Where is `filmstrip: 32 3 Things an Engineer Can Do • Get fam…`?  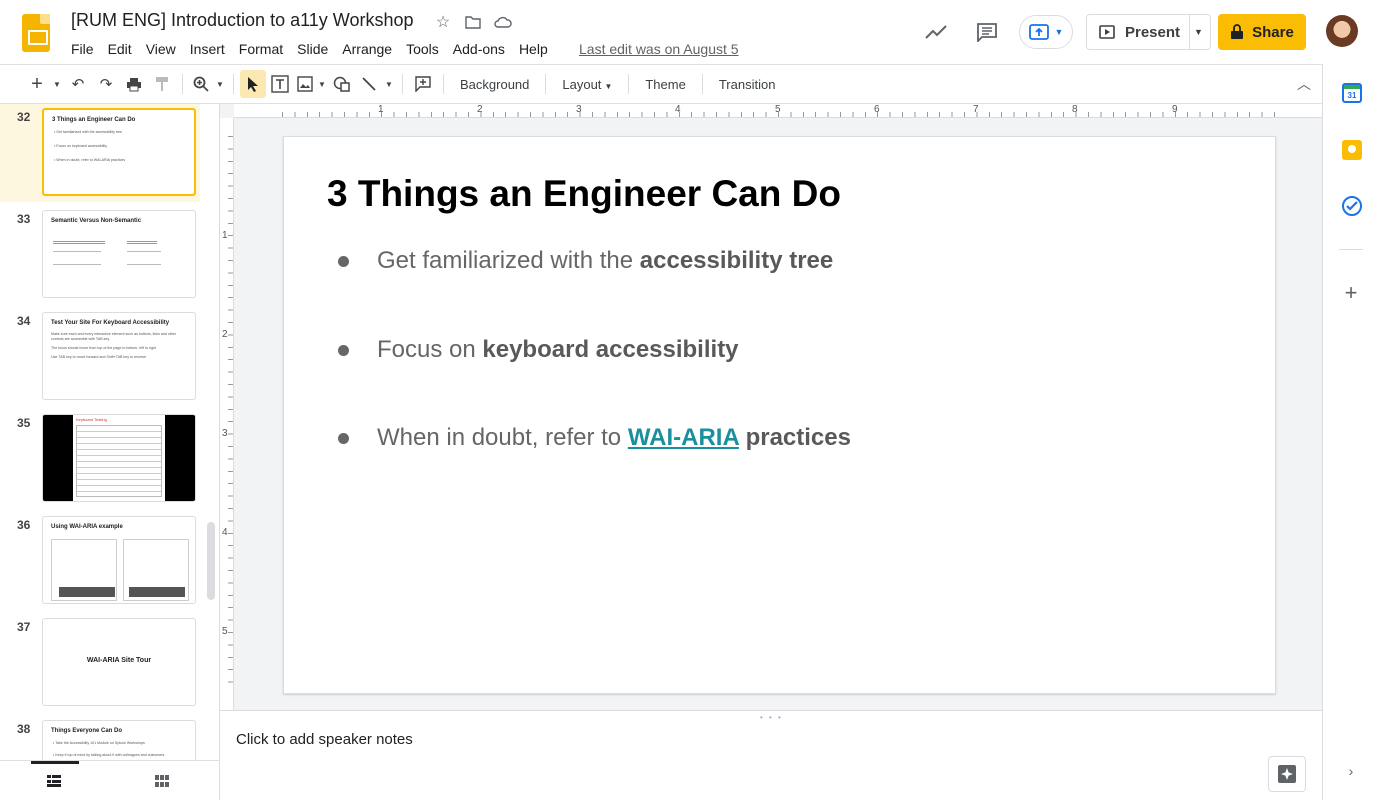
filmstrip: 32 3 Things an Engineer Can Do • Get fam… is located at coordinates (102, 432).